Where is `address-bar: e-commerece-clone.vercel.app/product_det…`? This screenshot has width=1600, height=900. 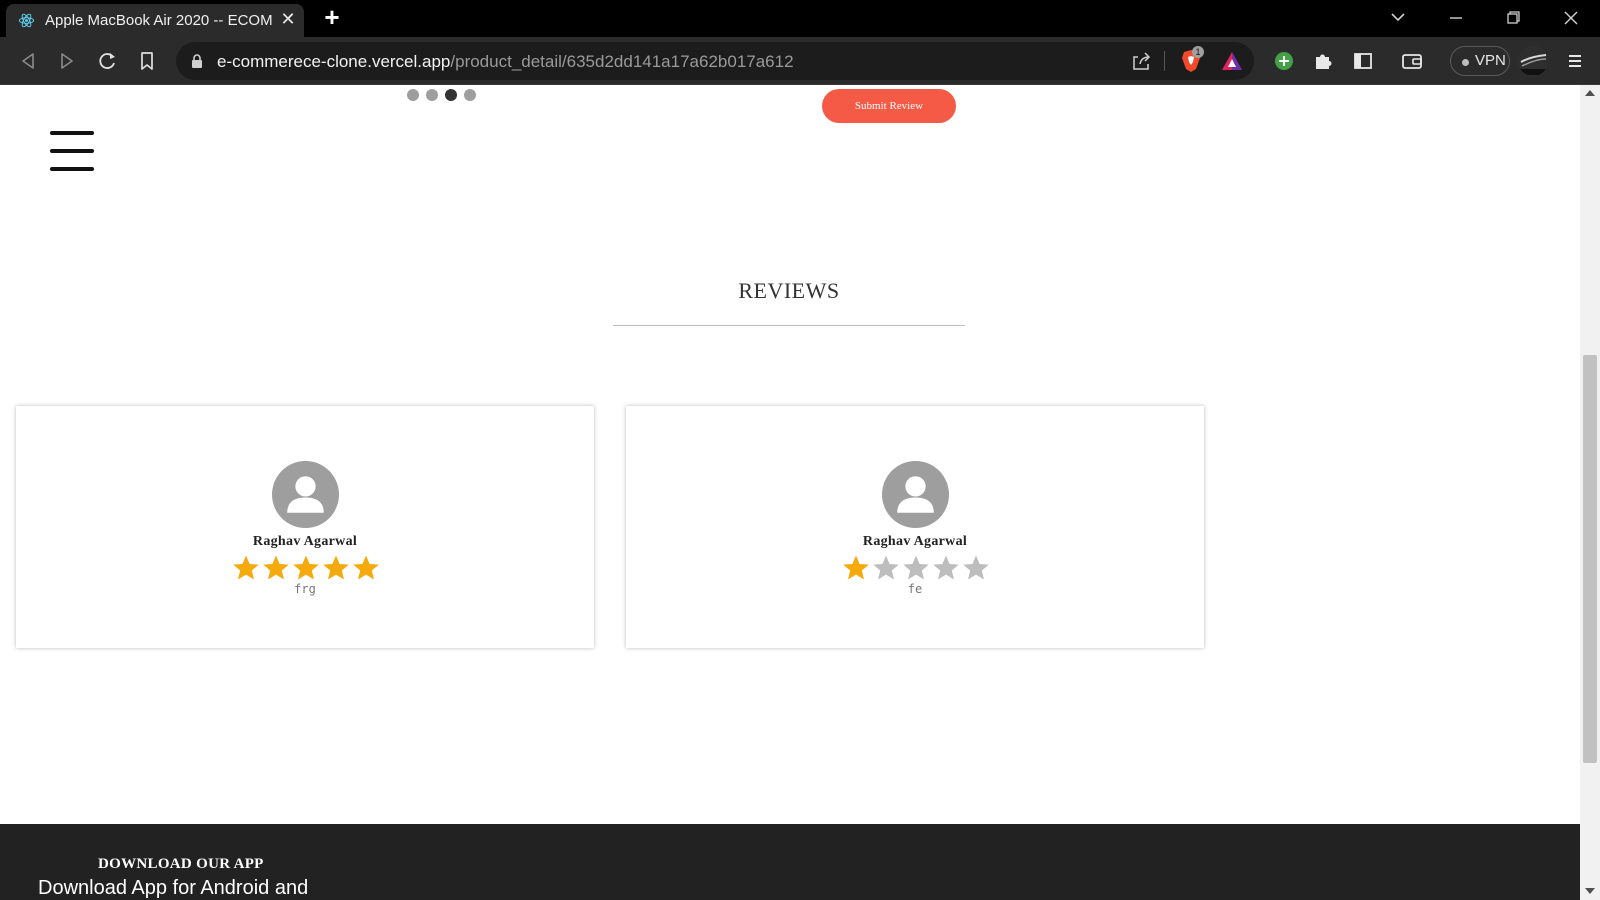
address-bar: e-commerece-clone.vercel.app/product_det… is located at coordinates (715, 61).